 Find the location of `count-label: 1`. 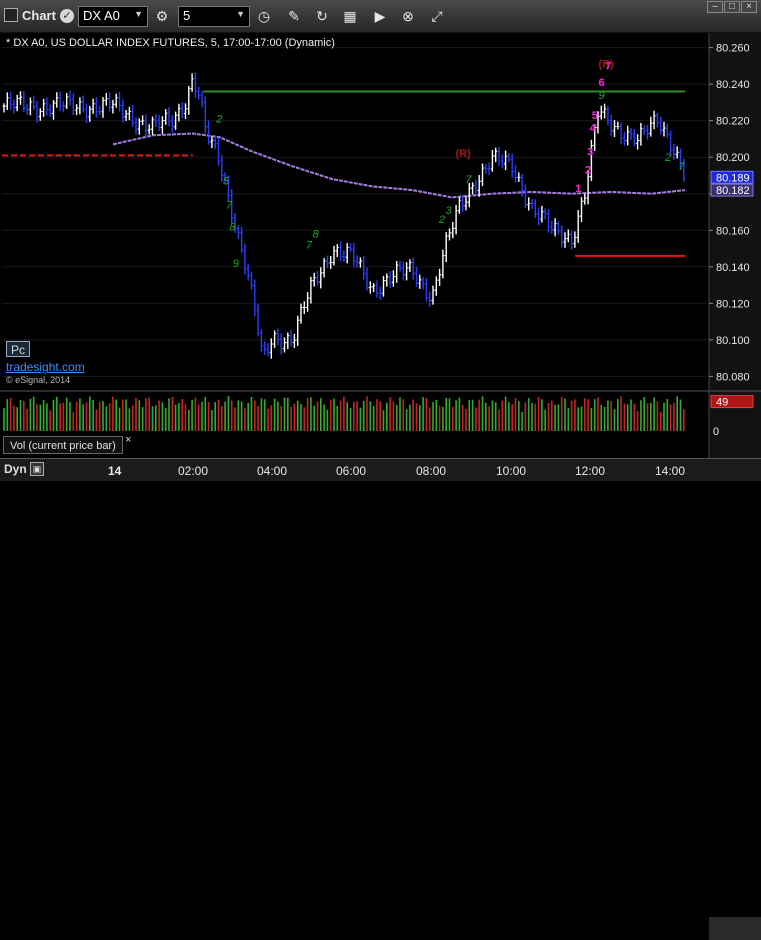

count-label: 1 is located at coordinates (578, 189).